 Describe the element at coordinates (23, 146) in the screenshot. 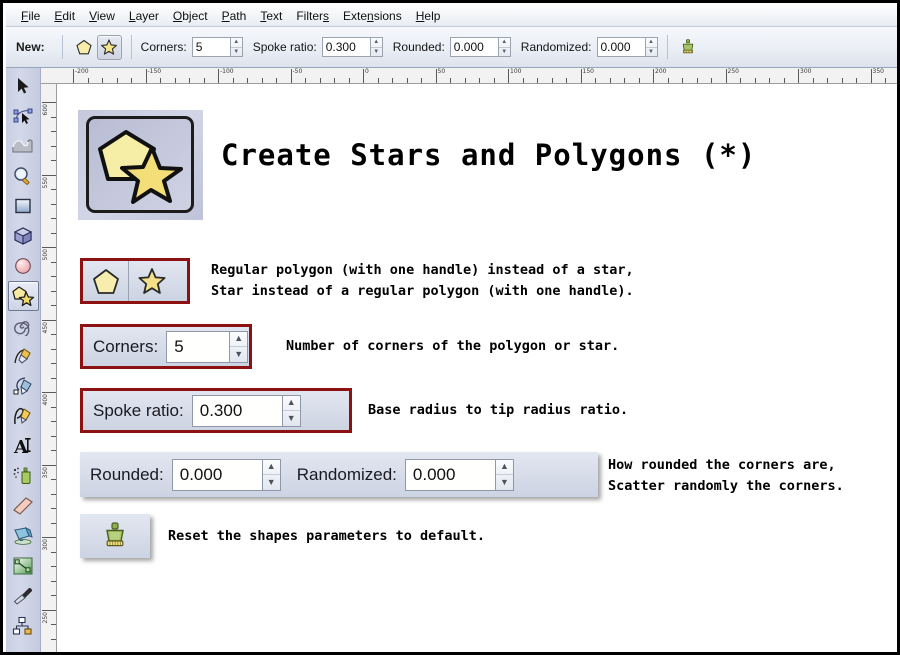

I see `tool-tweak` at that location.